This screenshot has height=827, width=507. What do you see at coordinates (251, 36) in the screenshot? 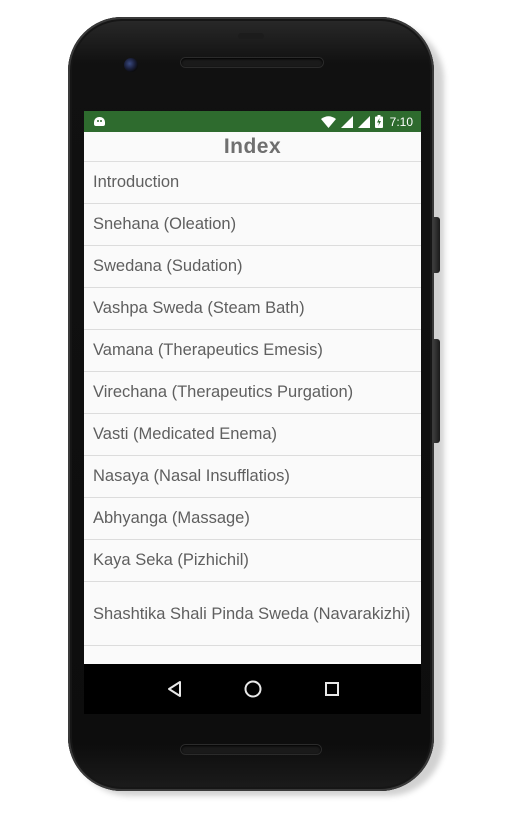
I see `top-slot` at bounding box center [251, 36].